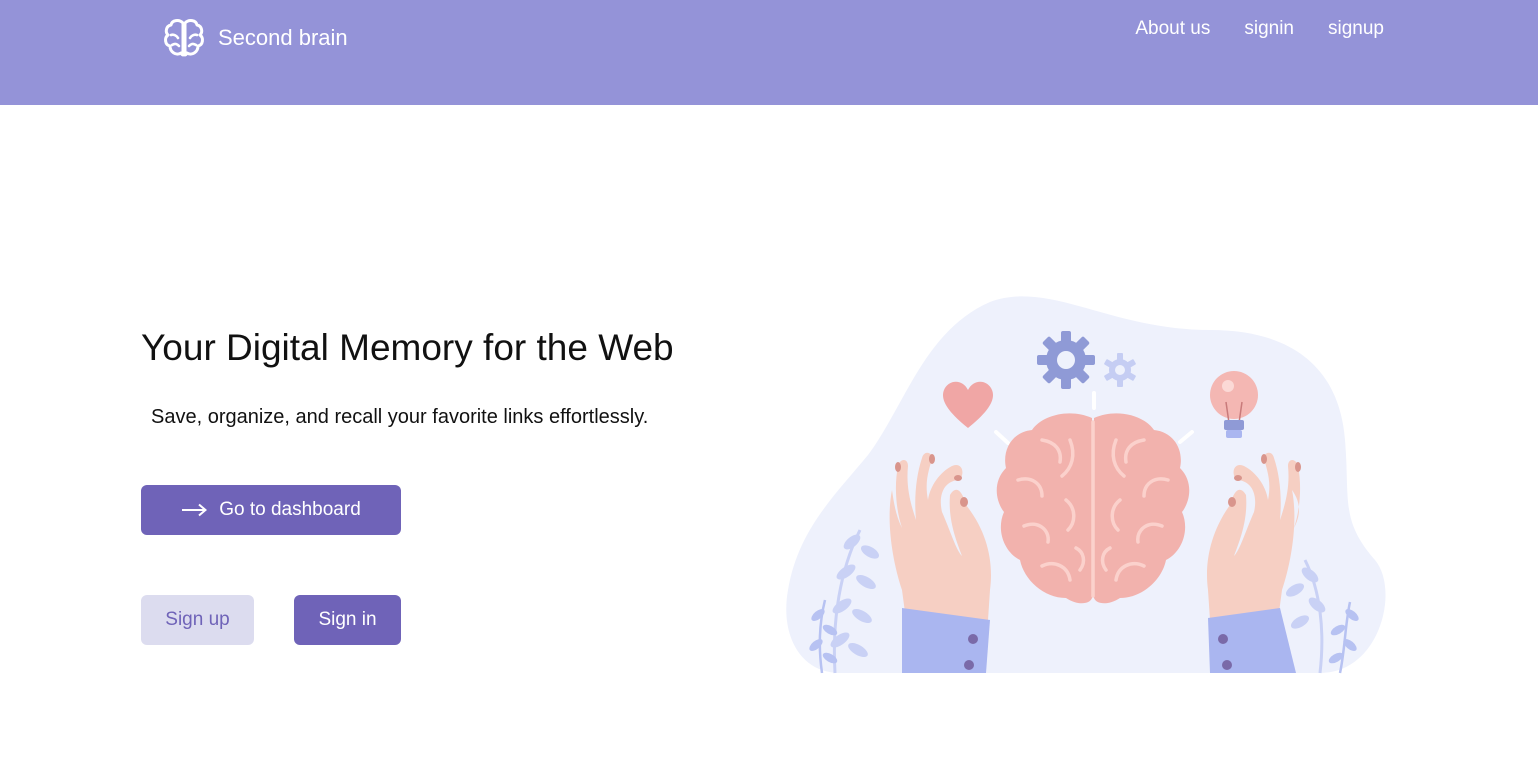 The height and width of the screenshot is (778, 1538). Describe the element at coordinates (283, 37) in the screenshot. I see `brand-name: Second brain` at that location.